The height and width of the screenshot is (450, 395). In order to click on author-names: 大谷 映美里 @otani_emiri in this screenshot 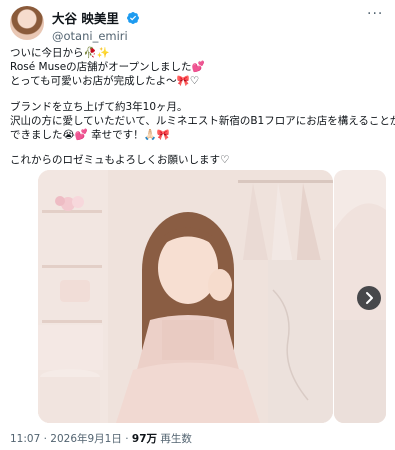, I will do `click(96, 25)`.